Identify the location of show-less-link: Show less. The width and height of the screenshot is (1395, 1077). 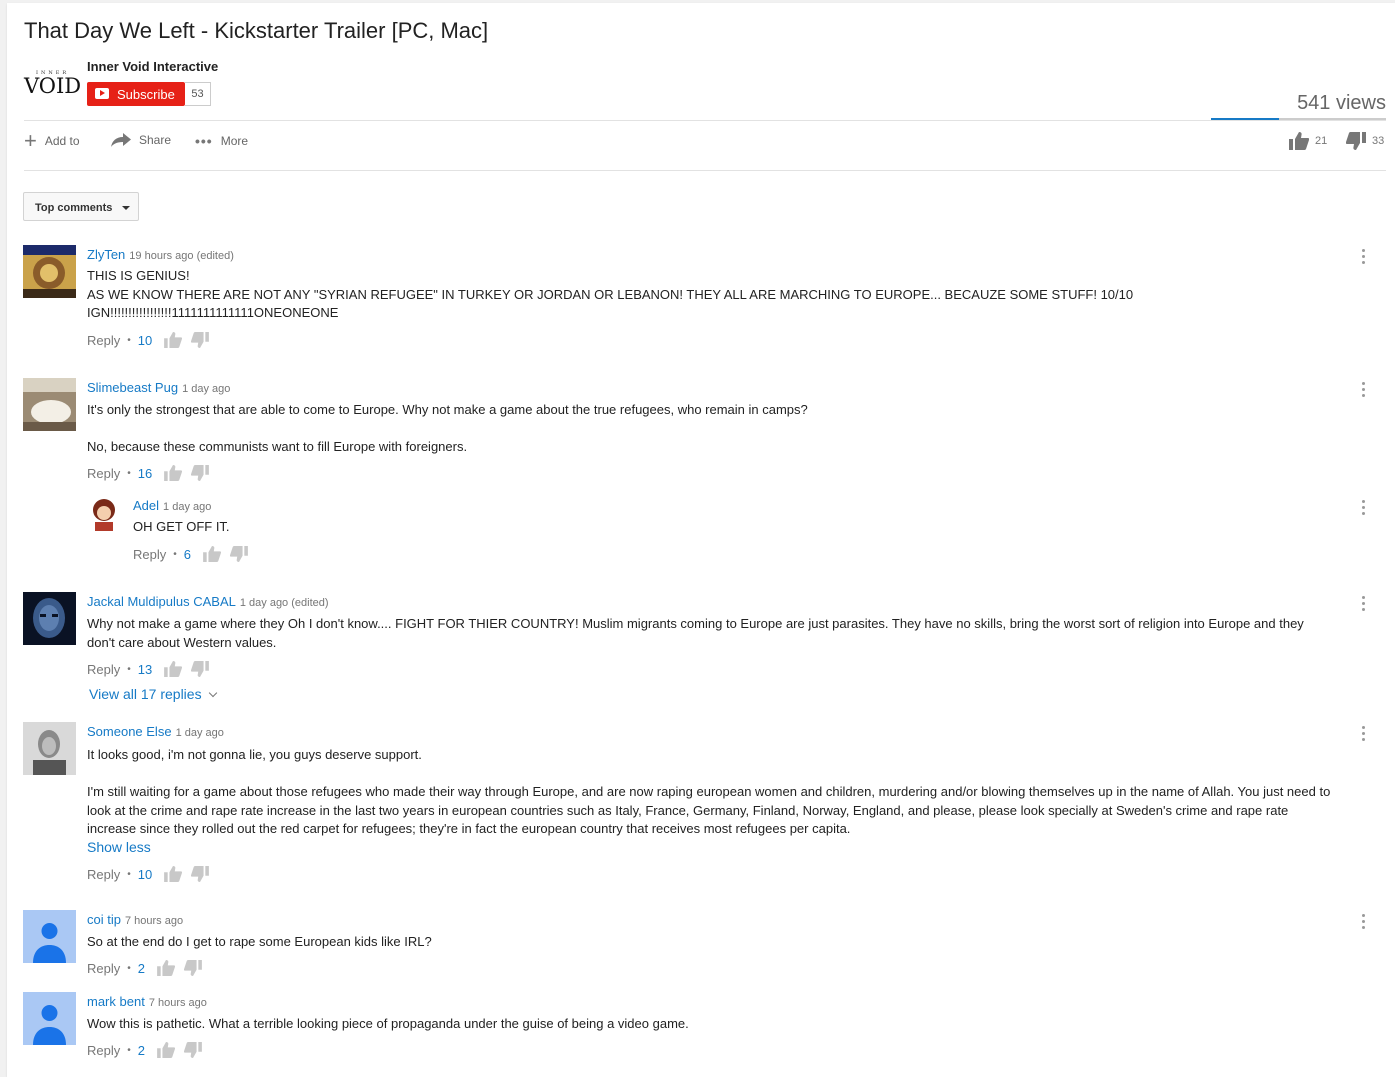
(119, 847).